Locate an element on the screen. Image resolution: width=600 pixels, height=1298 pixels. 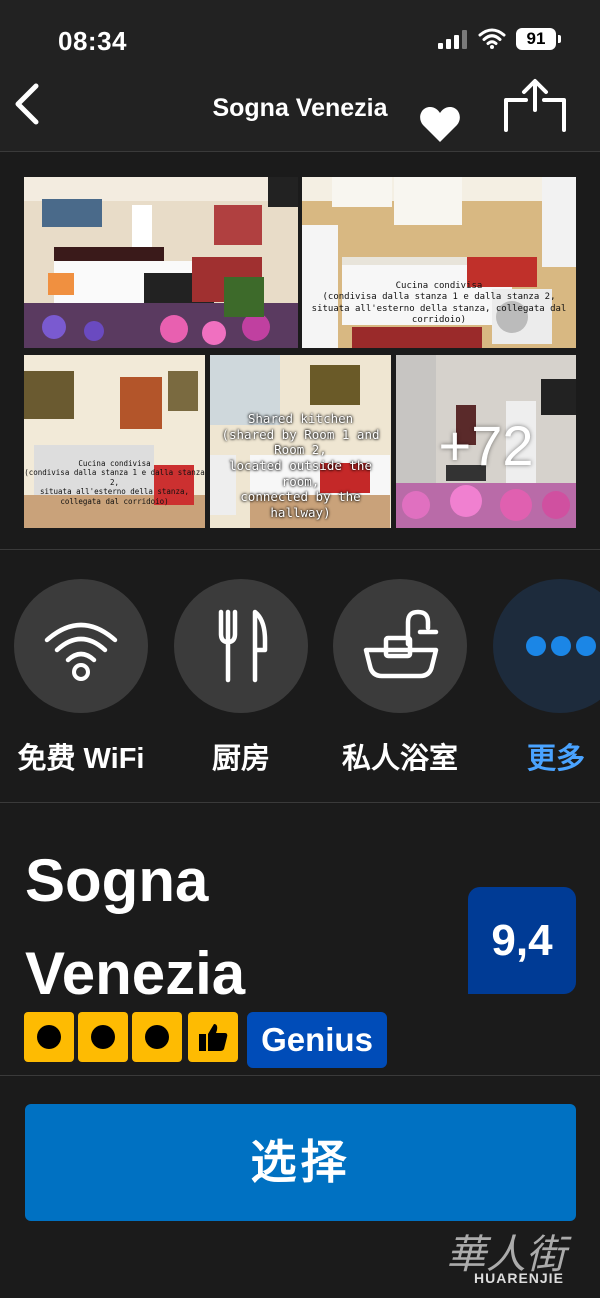
battery-icon: 91 is located at coordinates (538, 39).